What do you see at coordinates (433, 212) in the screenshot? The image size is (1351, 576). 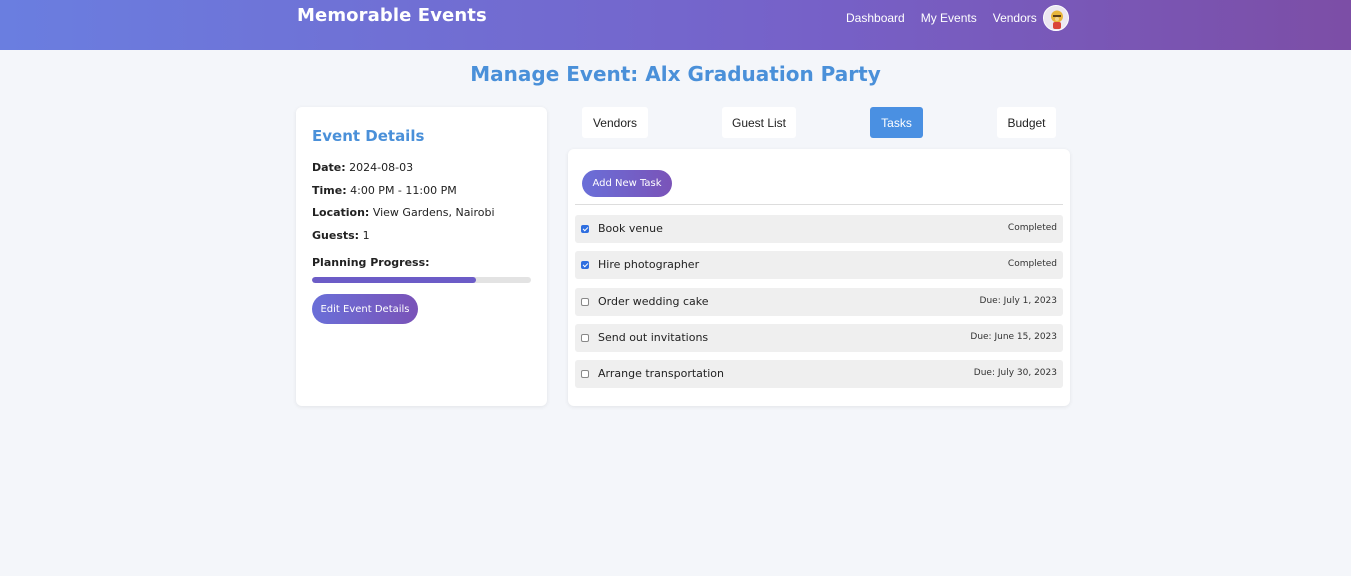 I see `location-value: View Gardens, Nairobi` at bounding box center [433, 212].